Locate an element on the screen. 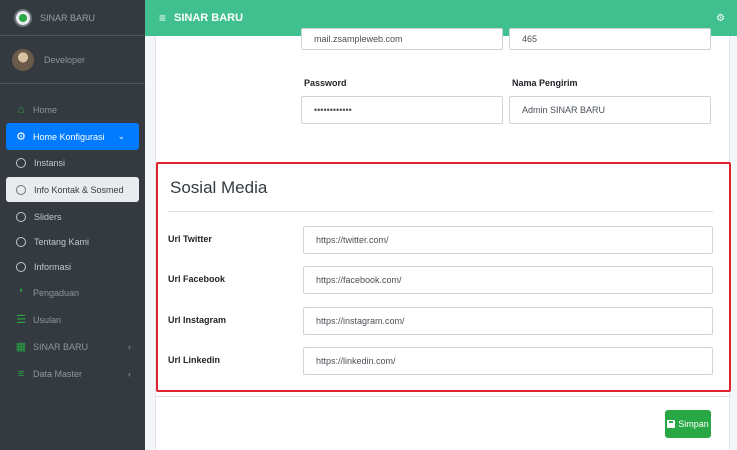  section-title: Sosial Media is located at coordinates (219, 187).